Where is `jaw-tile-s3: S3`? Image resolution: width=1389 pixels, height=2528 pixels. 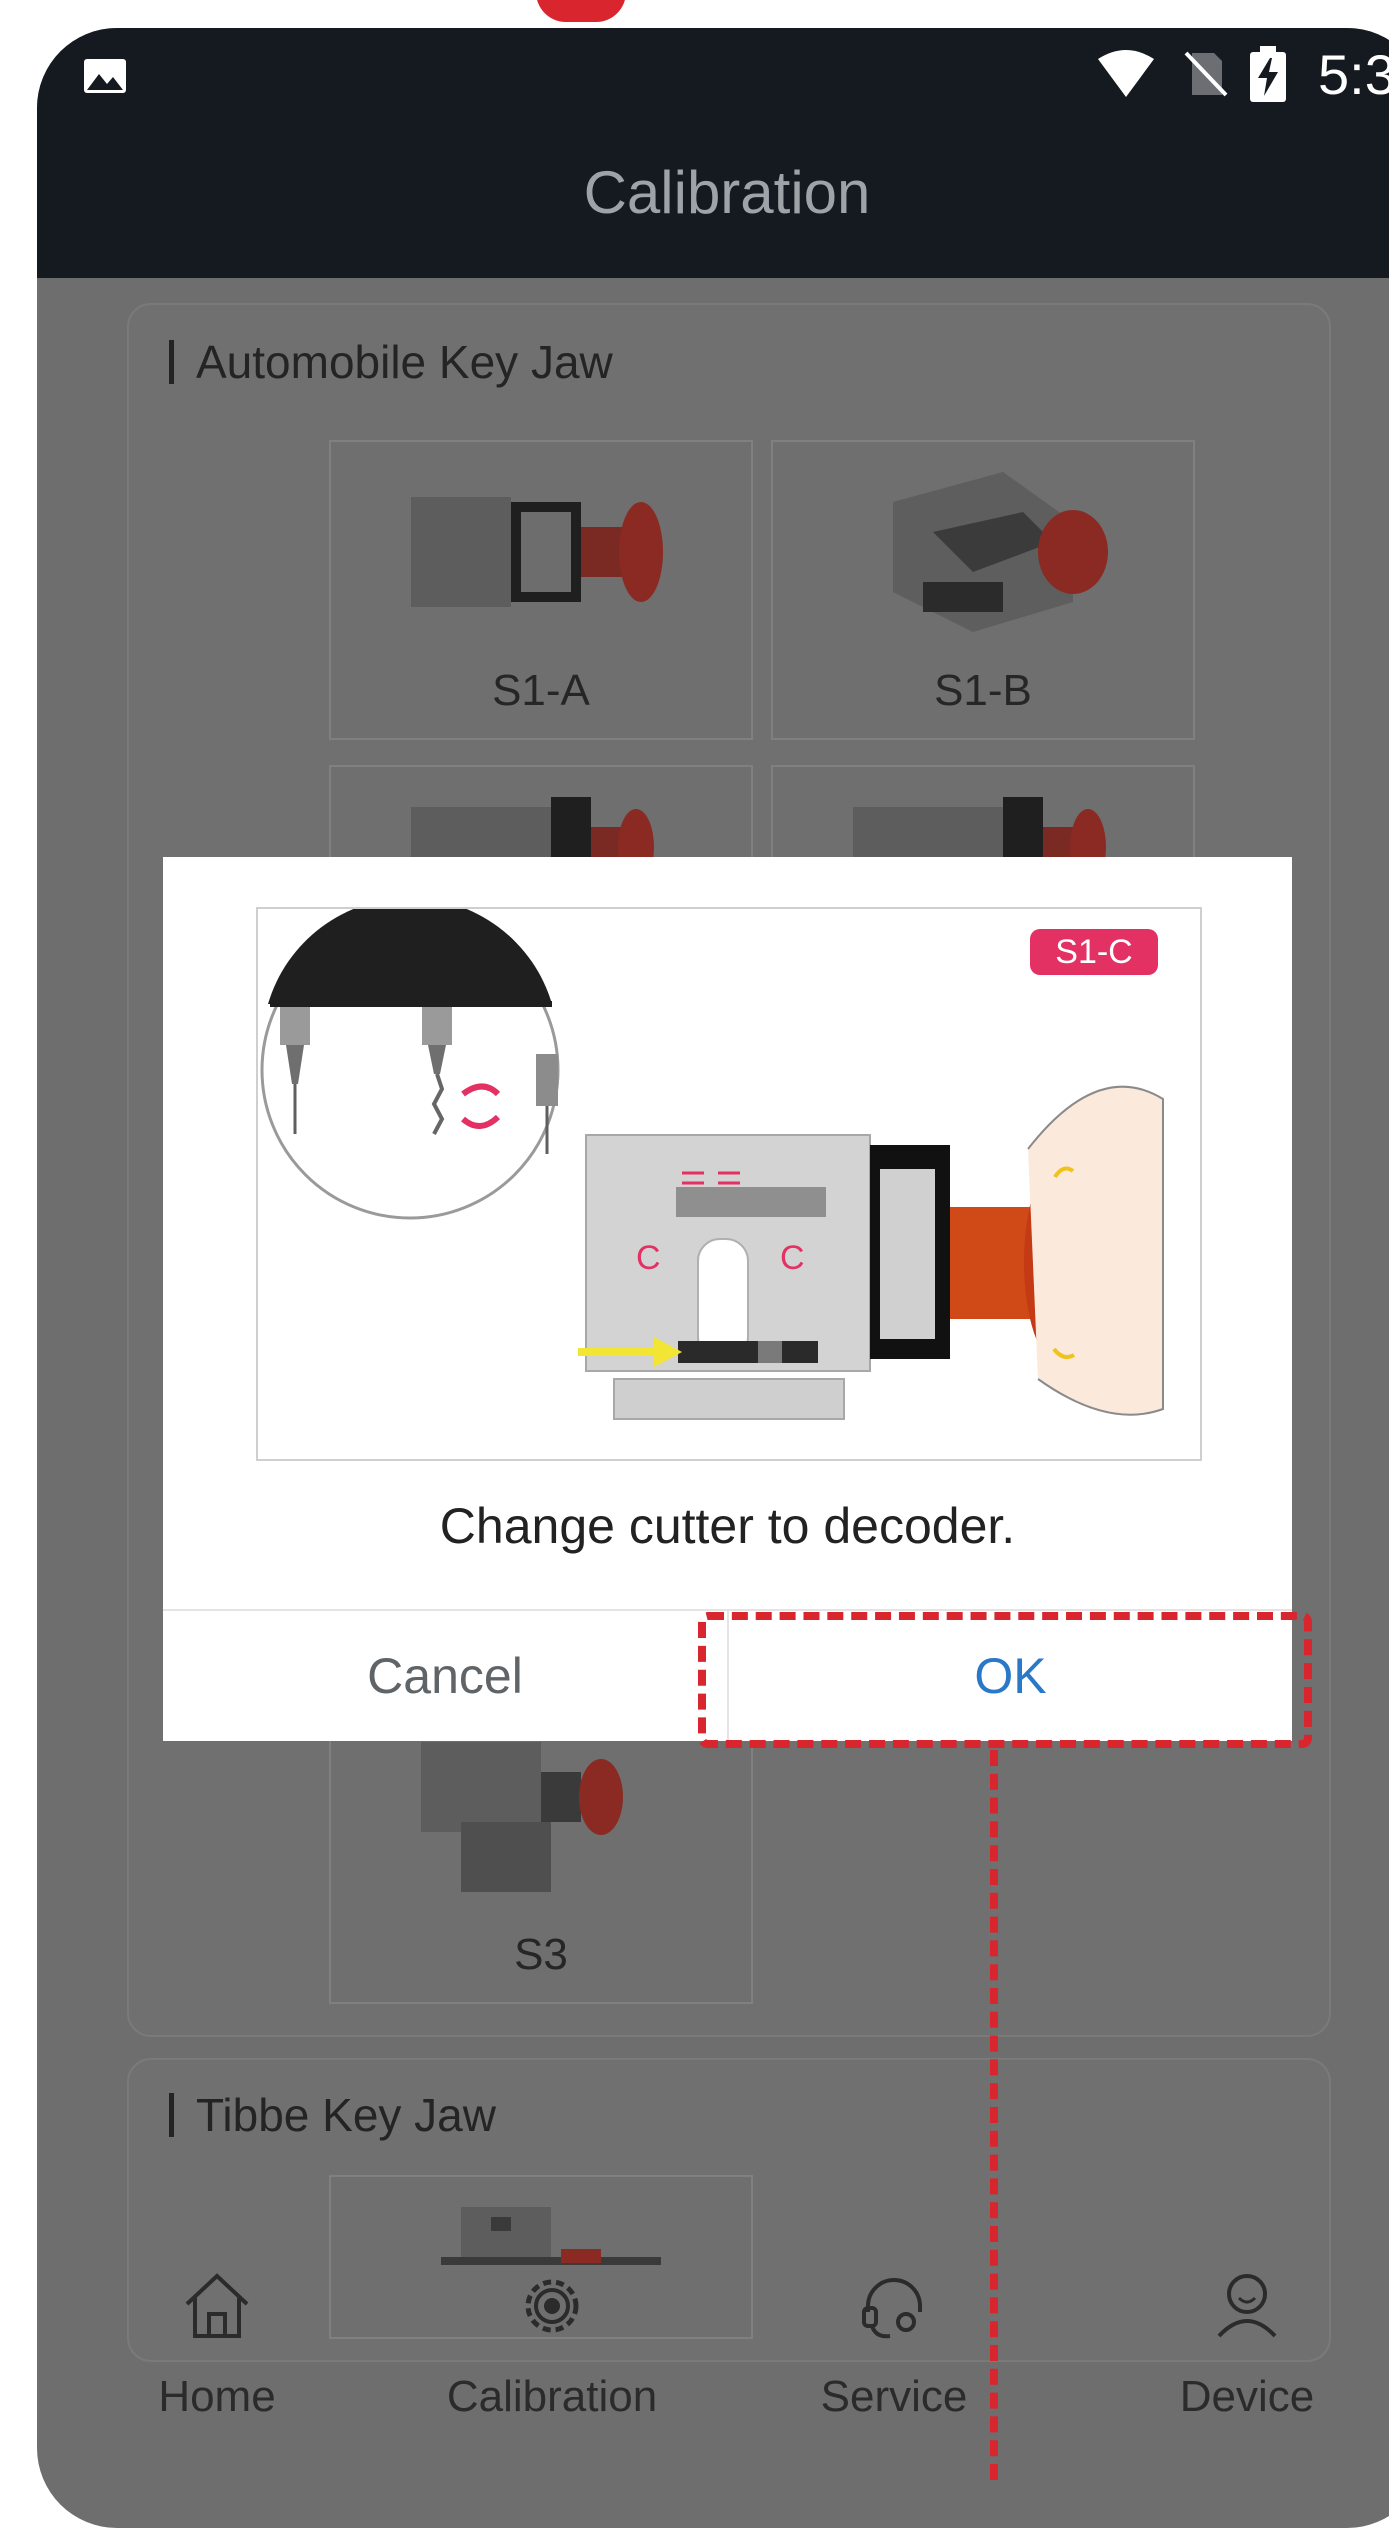
jaw-tile-s3: S3 is located at coordinates (541, 1852).